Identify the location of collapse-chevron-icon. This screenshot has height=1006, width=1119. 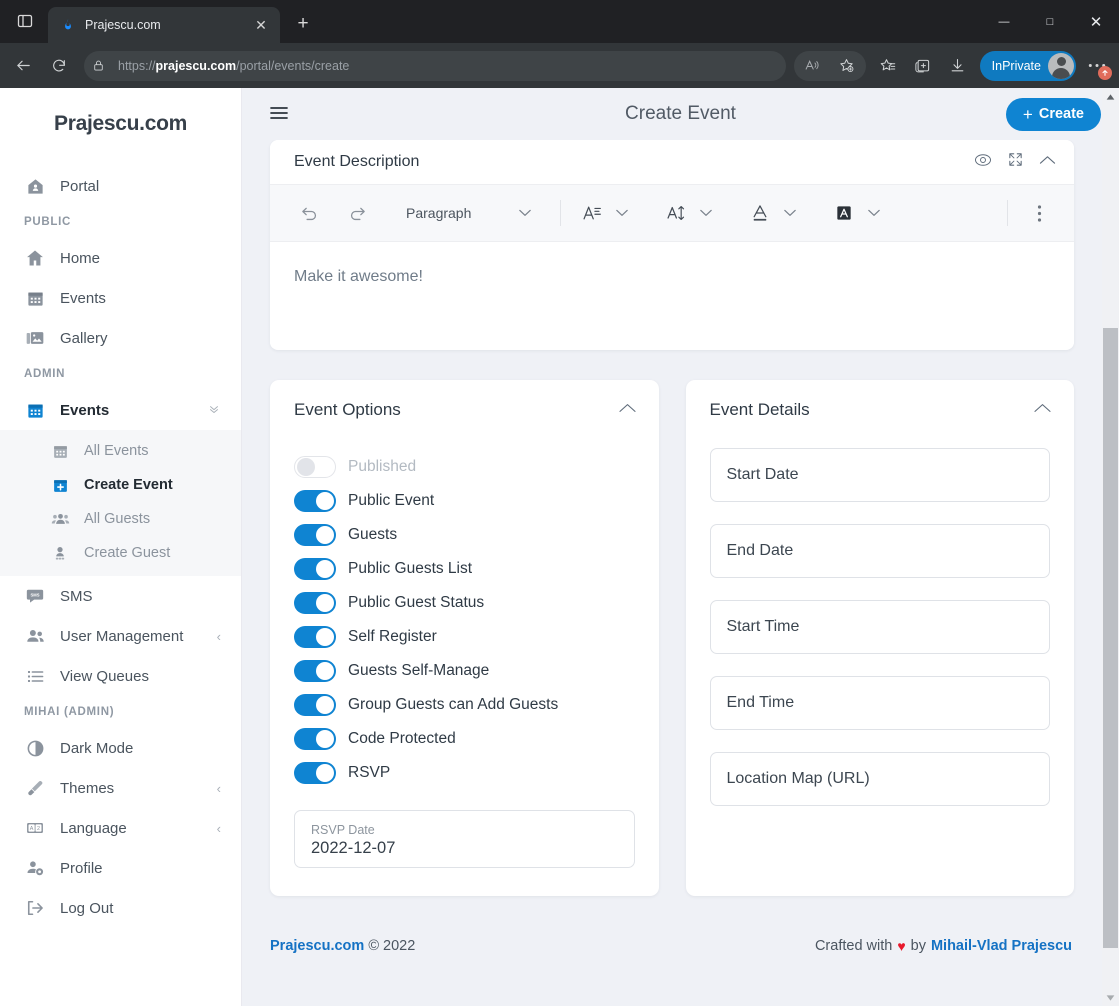
(1047, 162).